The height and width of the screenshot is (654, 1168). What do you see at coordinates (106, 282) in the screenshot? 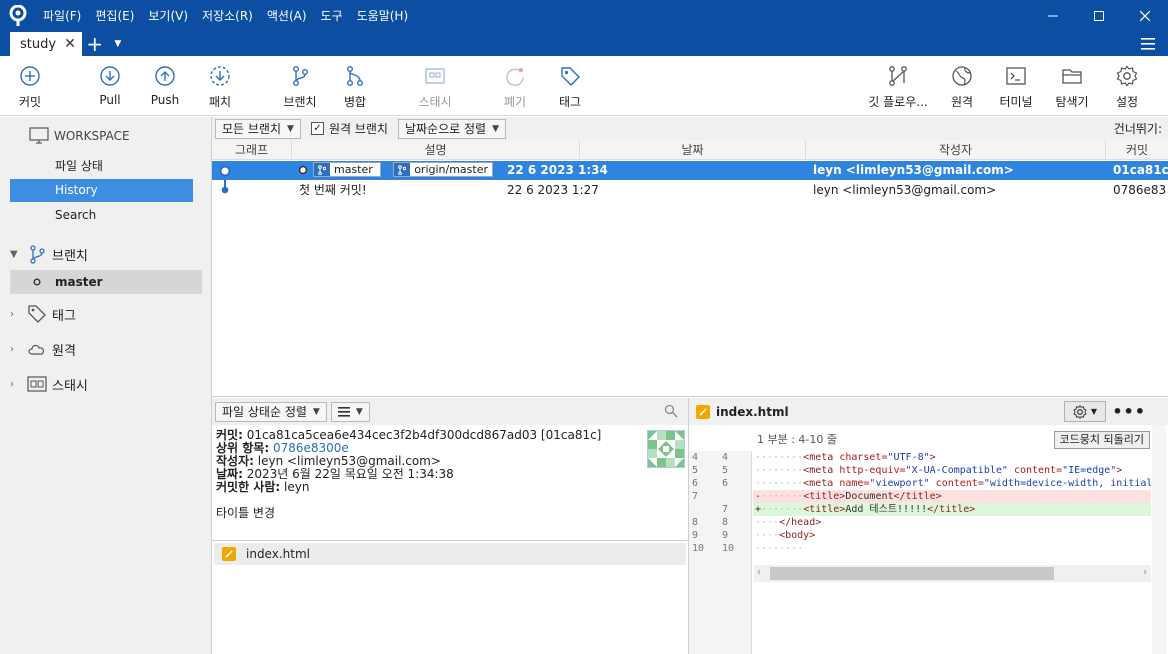
I see `sidebar-branch-master: master` at bounding box center [106, 282].